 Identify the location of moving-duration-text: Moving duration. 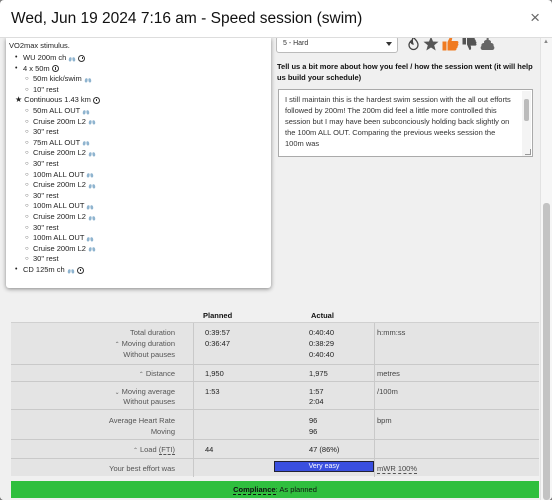
(148, 343).